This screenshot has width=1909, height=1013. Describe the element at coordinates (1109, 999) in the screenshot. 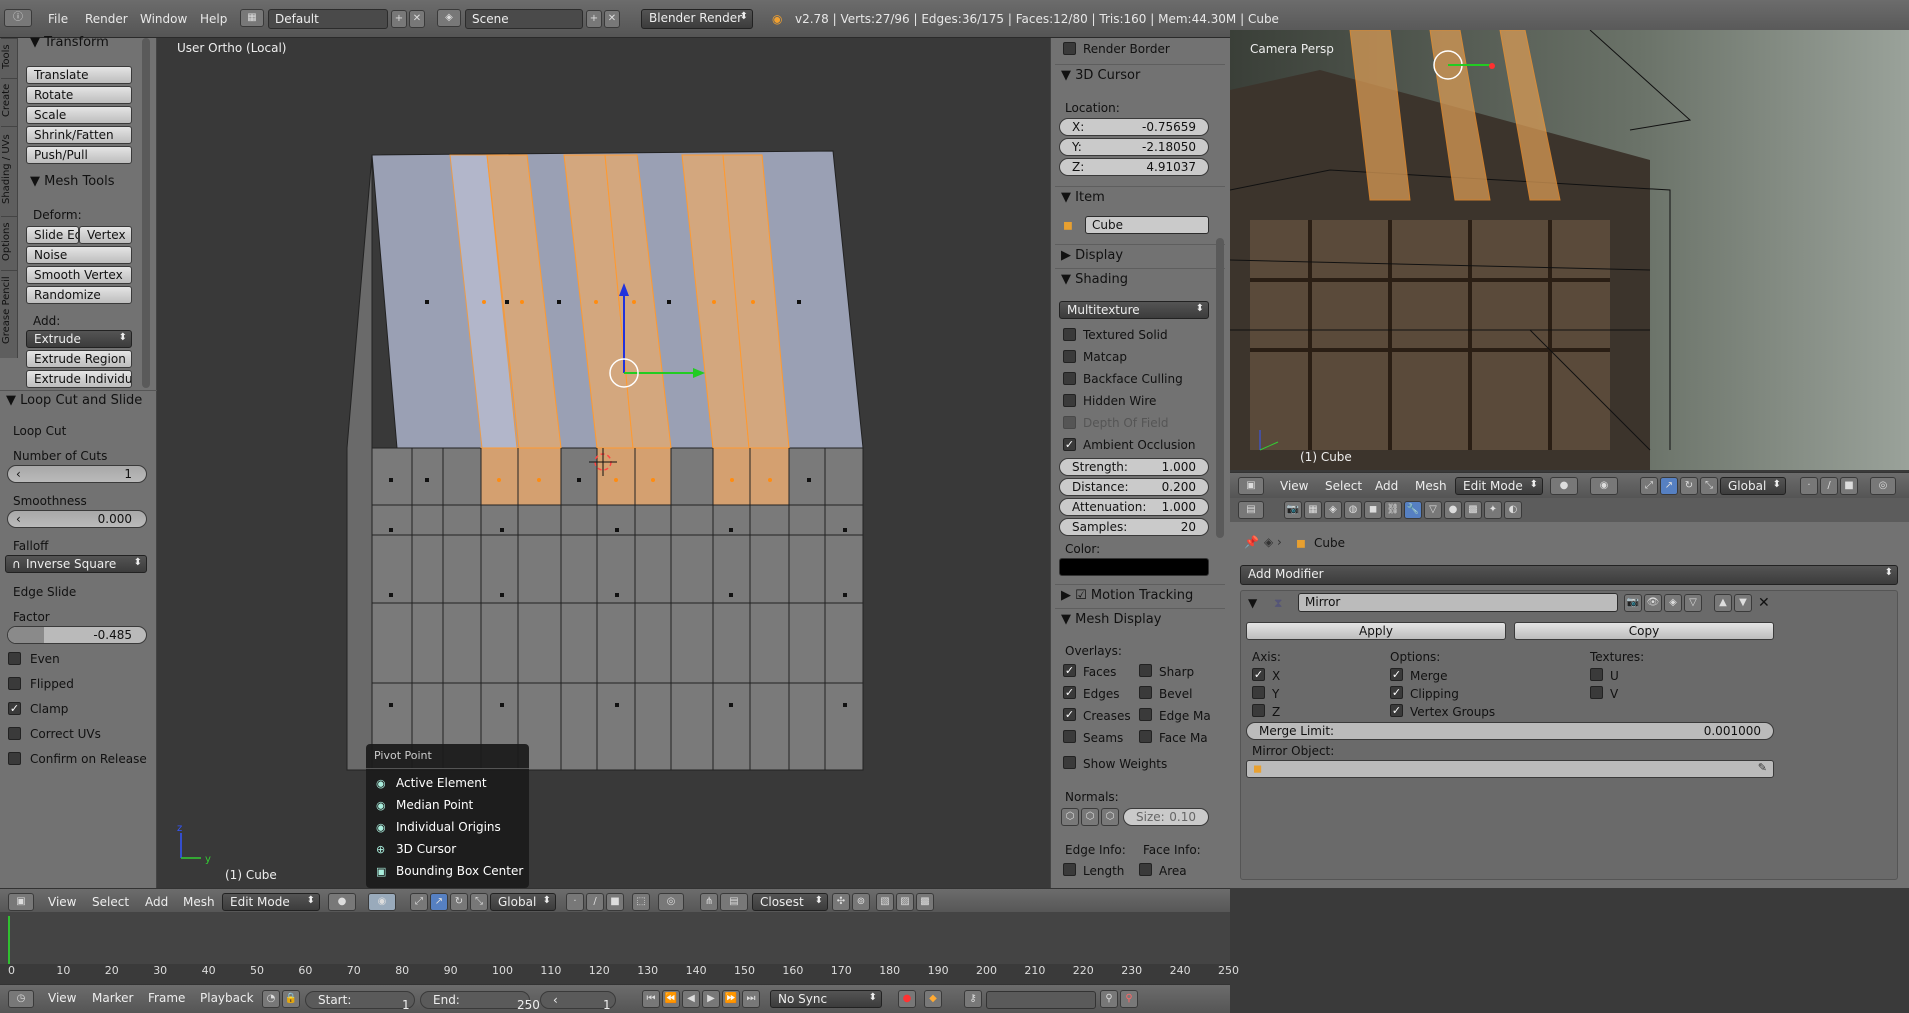

I see `insert-key-icon: ⚲` at that location.